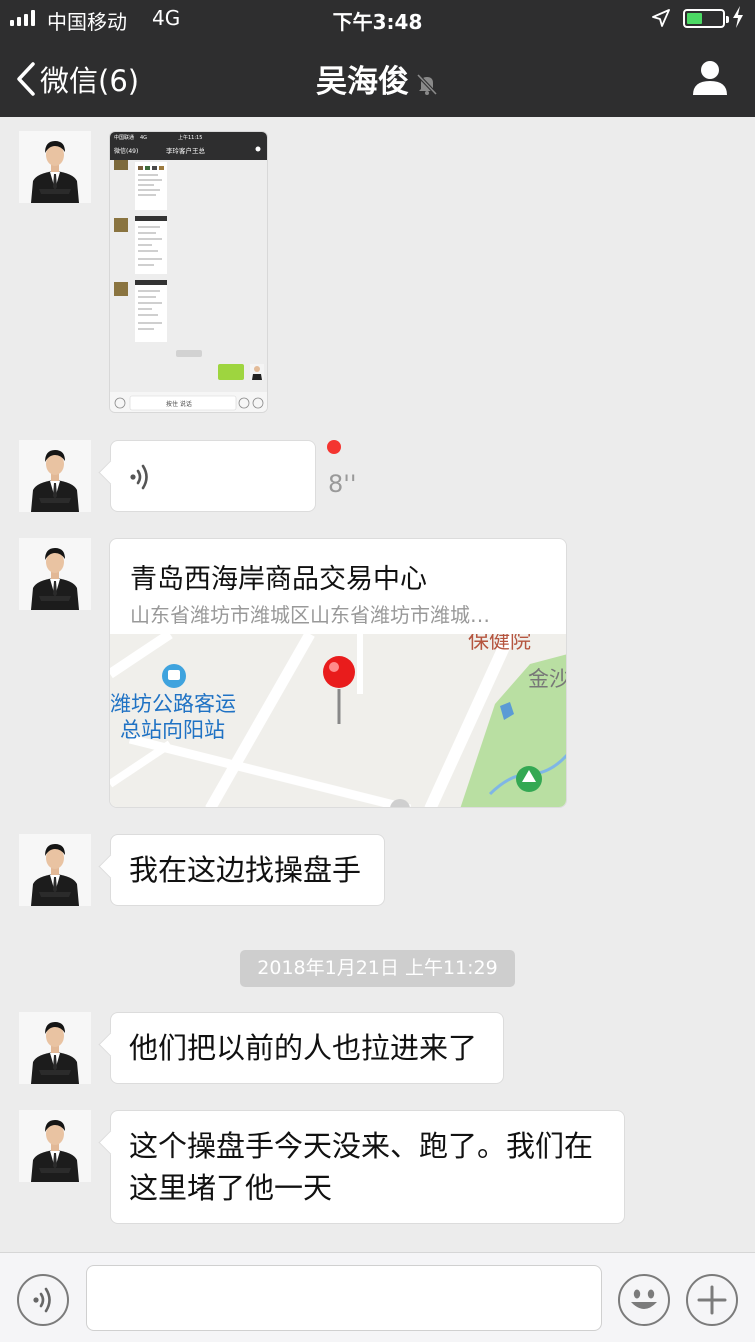 Image resolution: width=755 pixels, height=1342 pixels. What do you see at coordinates (143, 138) in the screenshot?
I see `thumb-network: 4G` at bounding box center [143, 138].